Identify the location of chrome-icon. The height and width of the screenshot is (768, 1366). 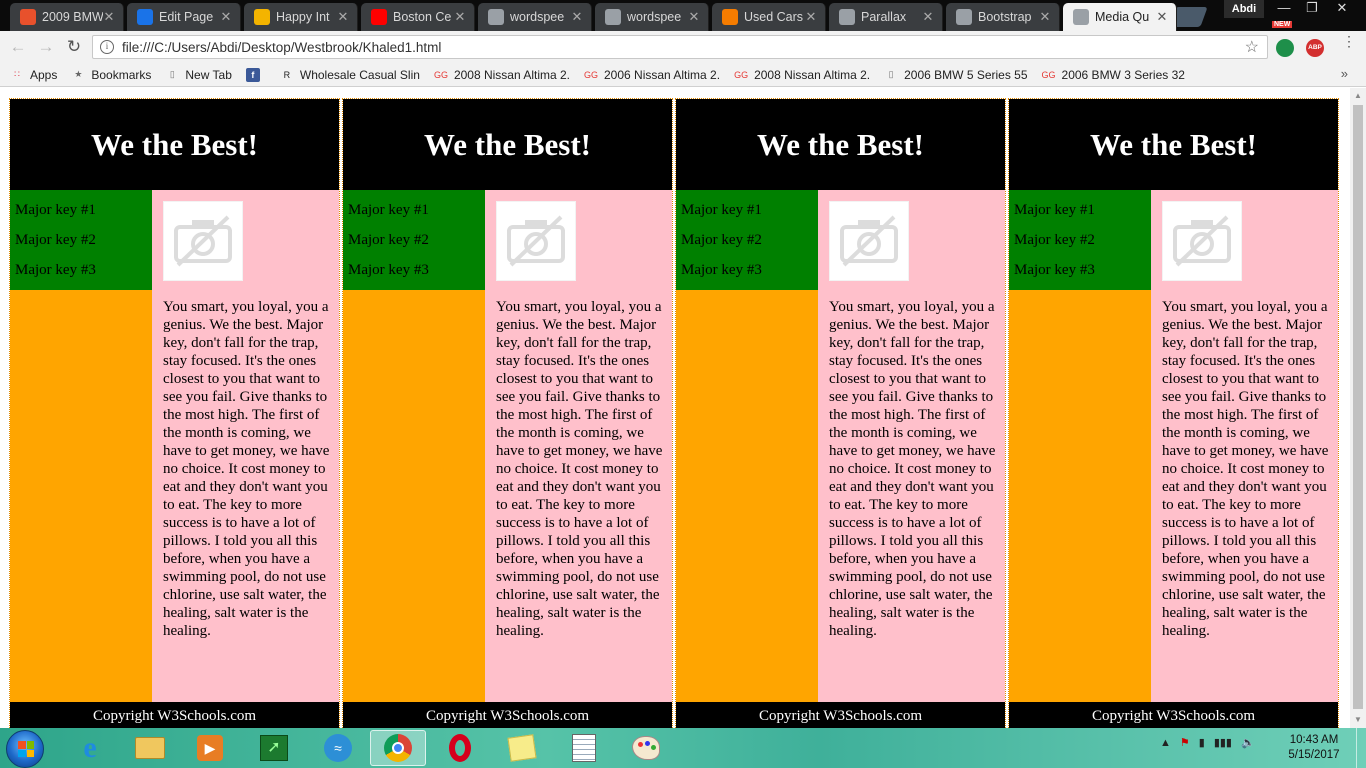
(398, 748).